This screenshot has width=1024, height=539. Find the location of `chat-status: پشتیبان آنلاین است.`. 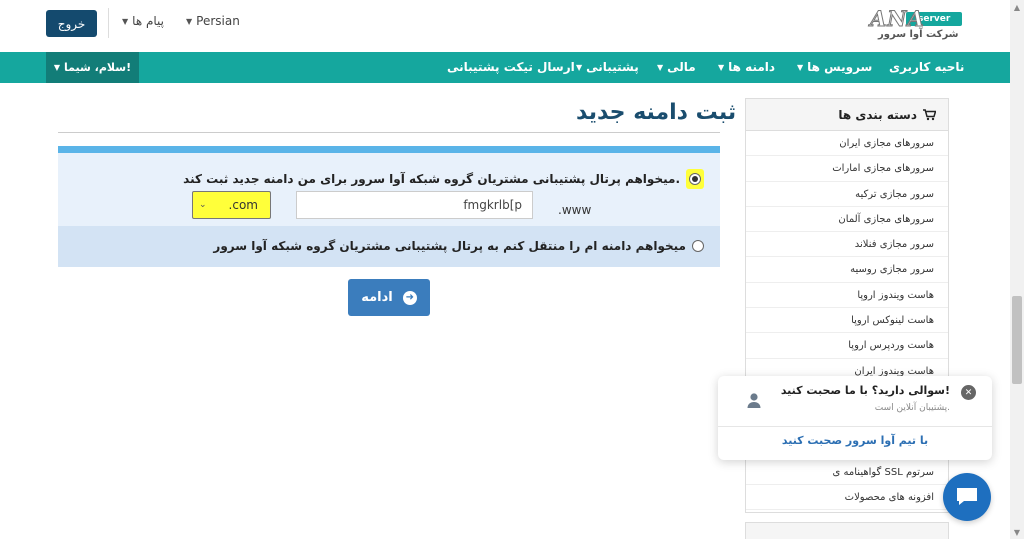

chat-status: پشتیبان آنلاین است. is located at coordinates (912, 408).